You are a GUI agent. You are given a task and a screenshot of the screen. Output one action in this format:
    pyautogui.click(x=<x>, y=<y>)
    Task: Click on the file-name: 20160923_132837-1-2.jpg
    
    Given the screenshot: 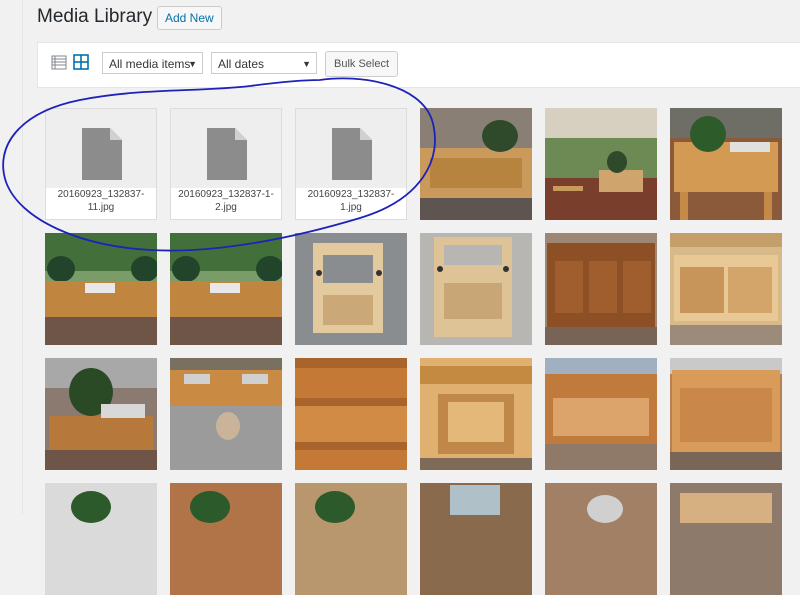 What is the action you would take?
    pyautogui.click(x=226, y=203)
    